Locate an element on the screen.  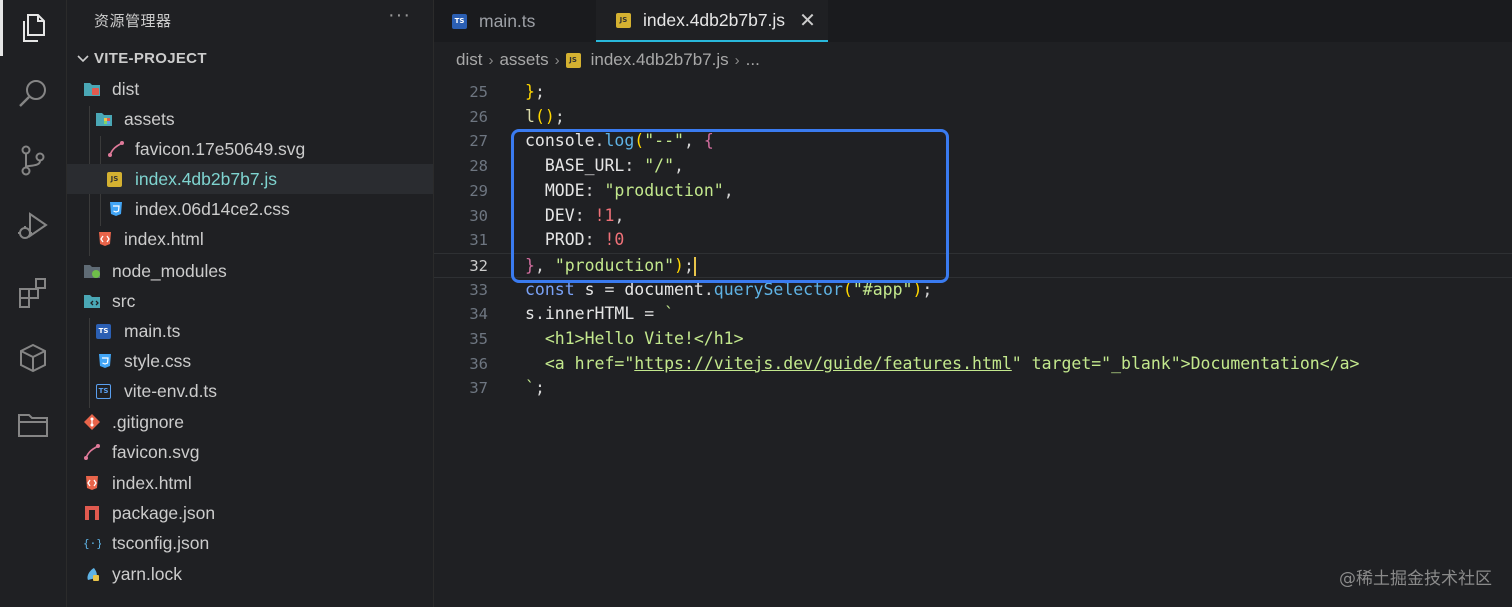
tree-item-src: src is located at coordinates (250, 301).